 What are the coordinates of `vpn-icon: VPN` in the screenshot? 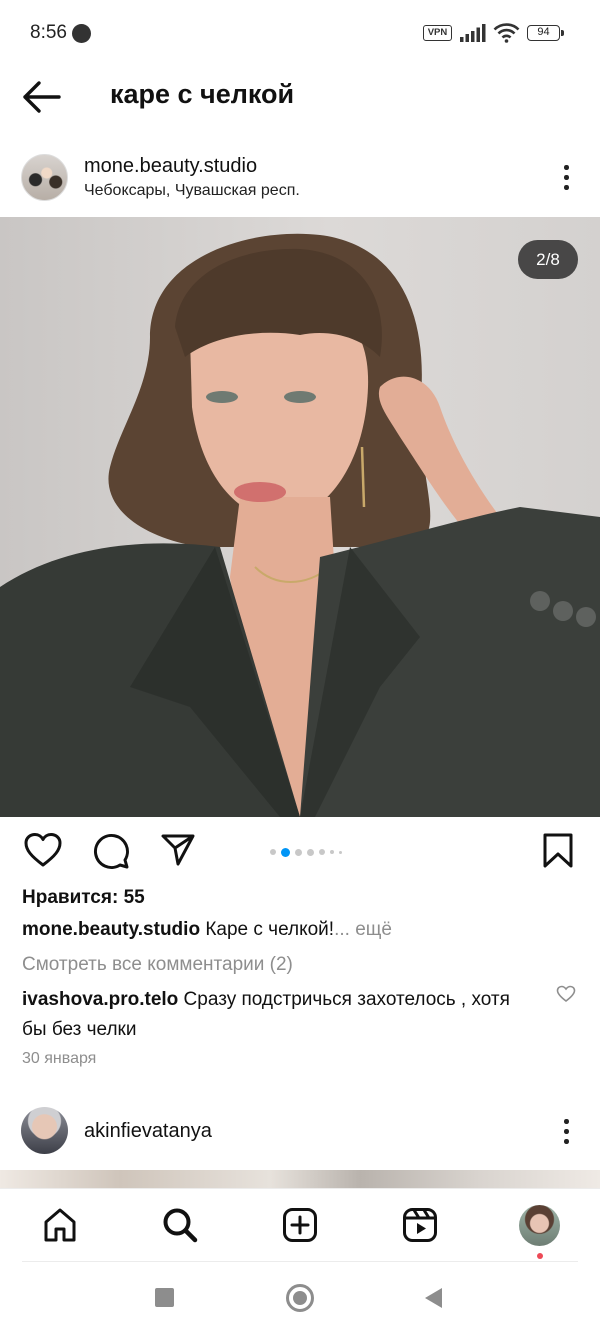 It's located at (437, 33).